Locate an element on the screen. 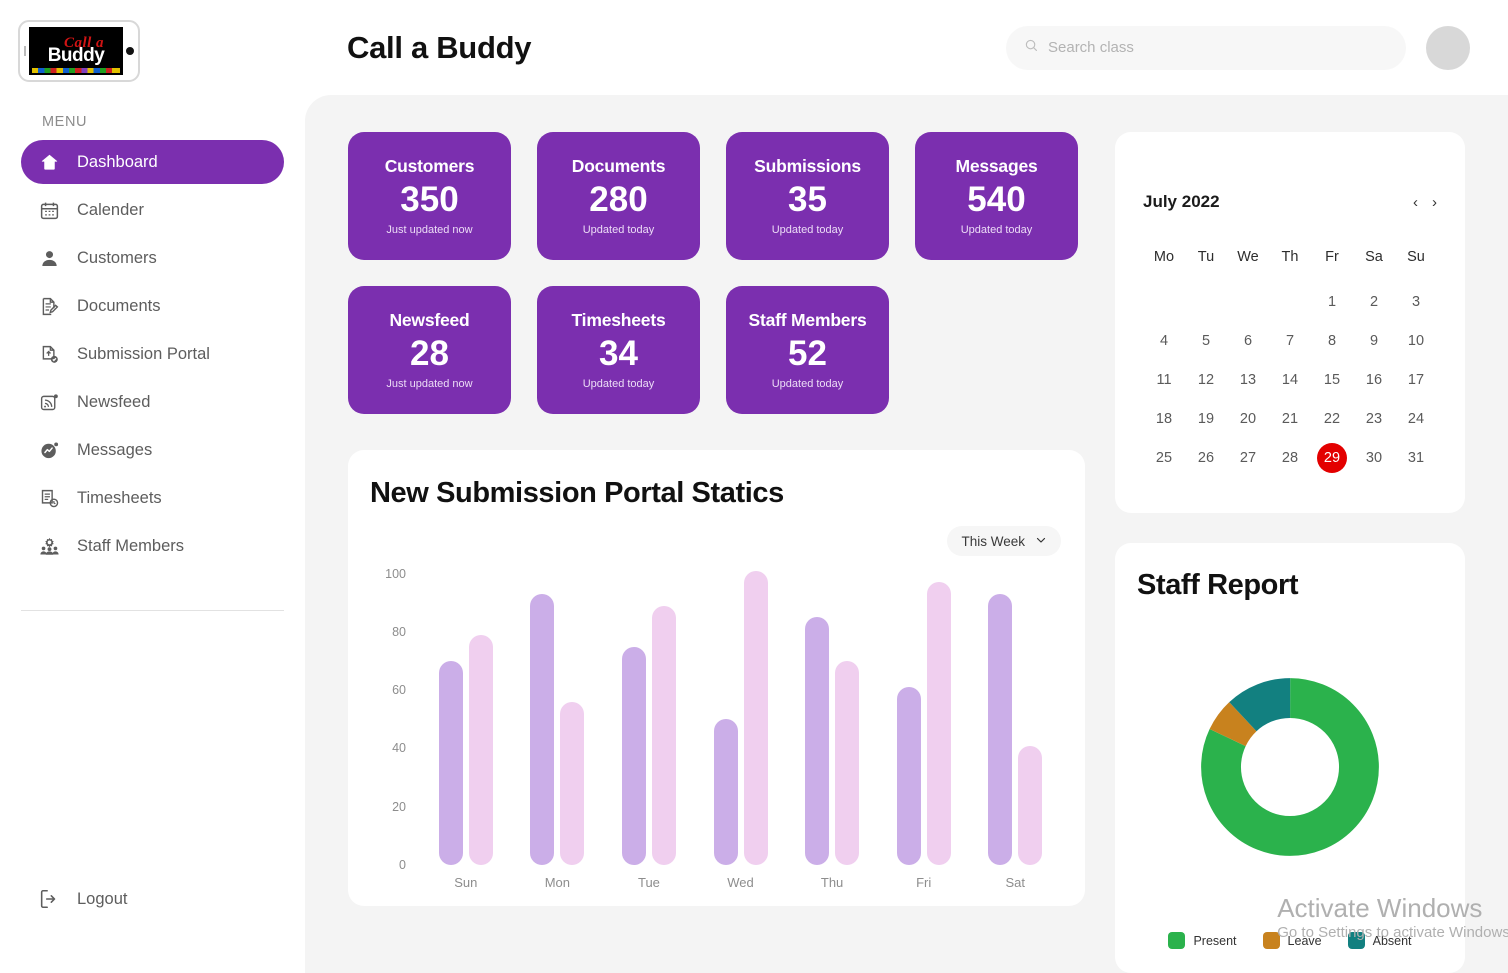 This screenshot has height=973, width=1508. calendar-day: 31 is located at coordinates (1416, 458).